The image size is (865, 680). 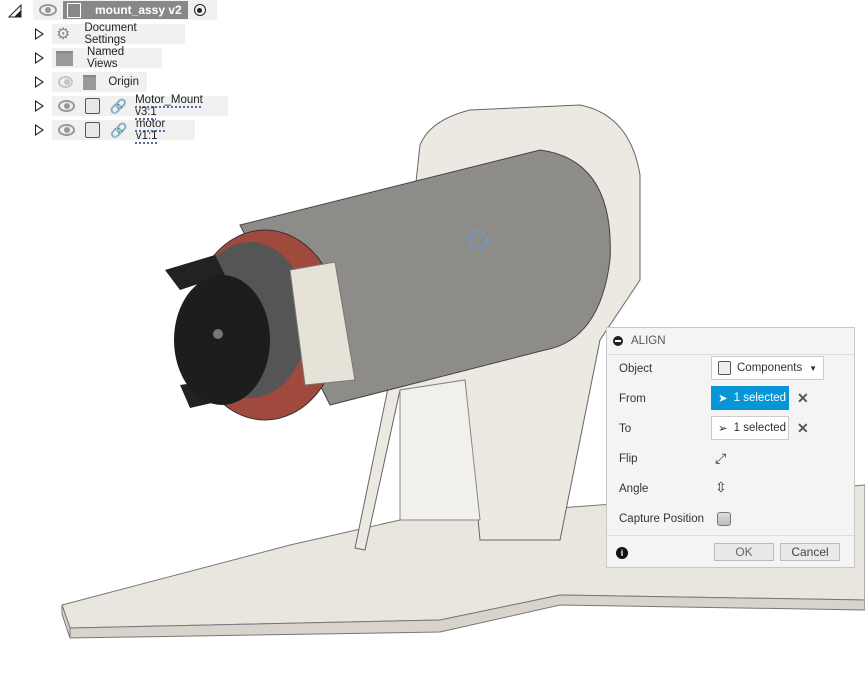 What do you see at coordinates (63, 34) in the screenshot?
I see `gear-icon: ⚙` at bounding box center [63, 34].